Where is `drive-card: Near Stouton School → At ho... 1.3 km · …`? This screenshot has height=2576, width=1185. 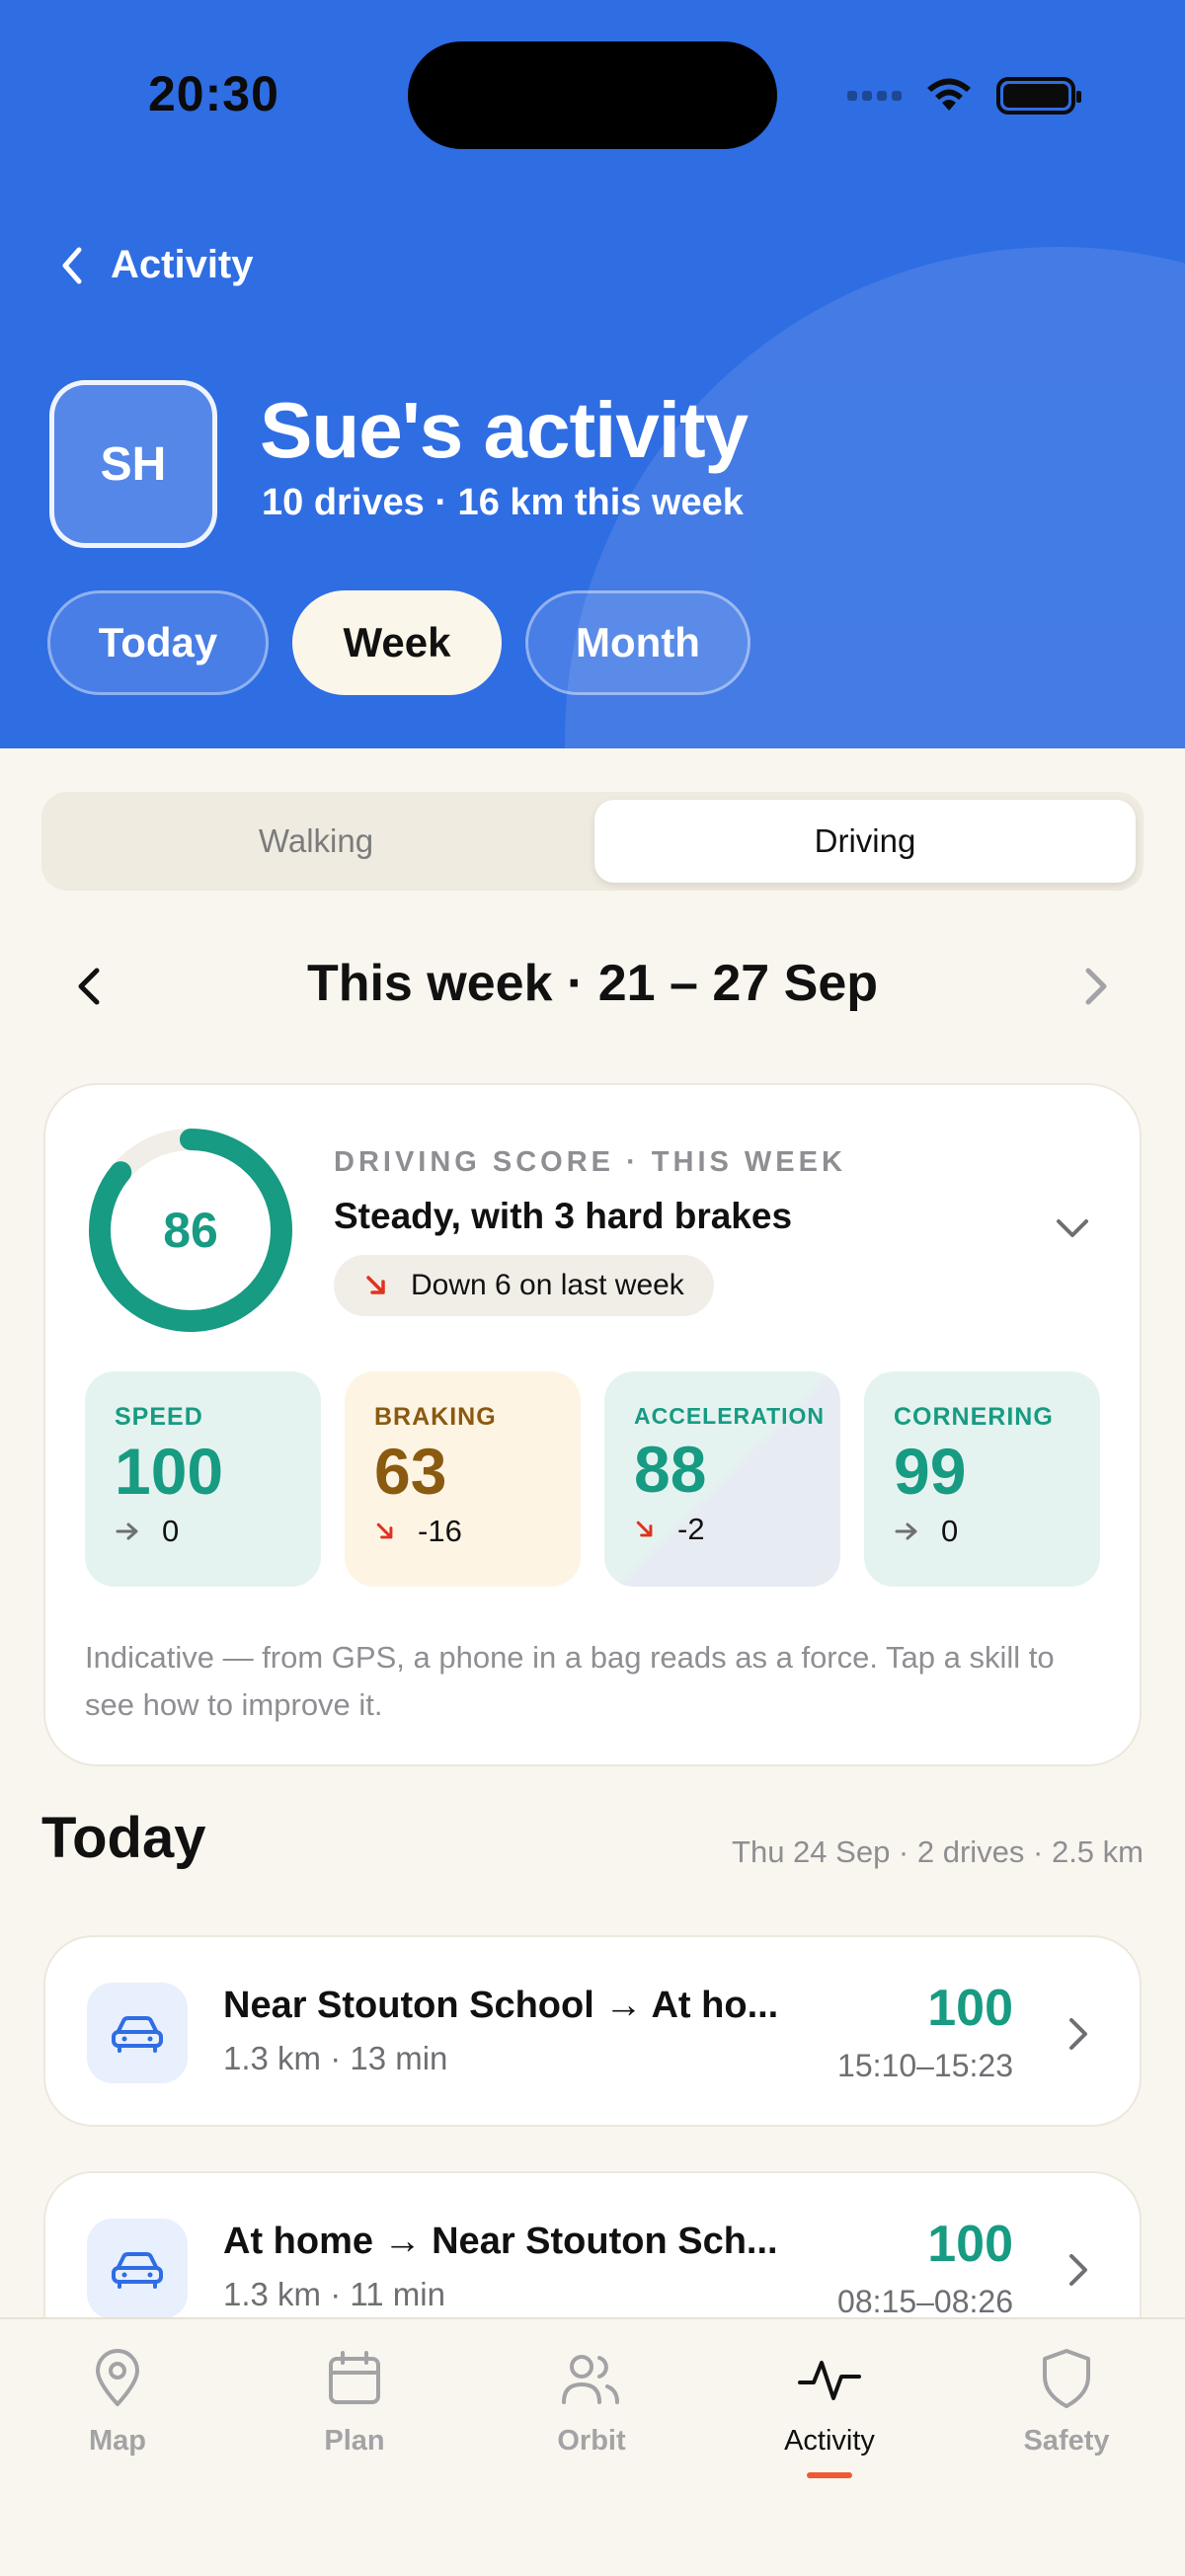
drive-card: Near Stouton School → At ho... 1.3 km · … is located at coordinates (592, 2031).